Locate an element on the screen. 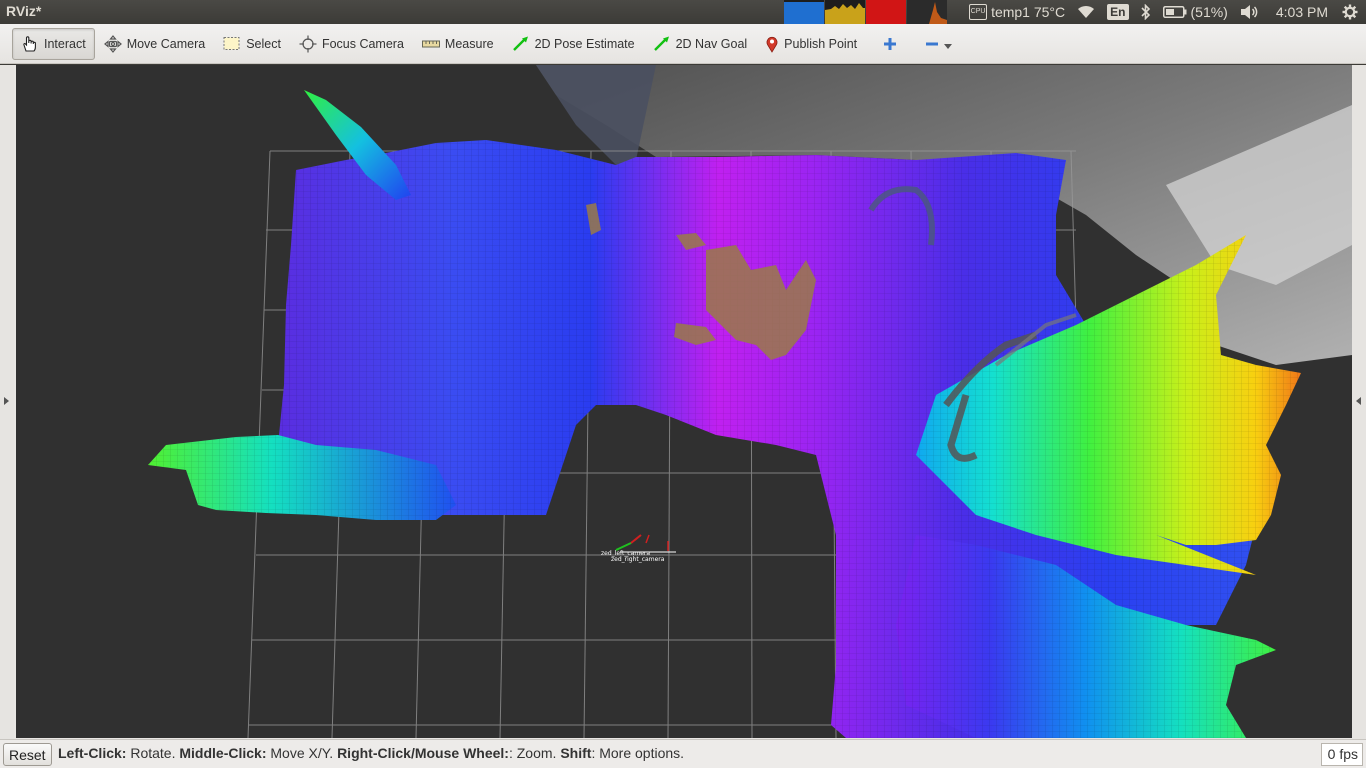  hint-text: Move X/Y. is located at coordinates (302, 753).